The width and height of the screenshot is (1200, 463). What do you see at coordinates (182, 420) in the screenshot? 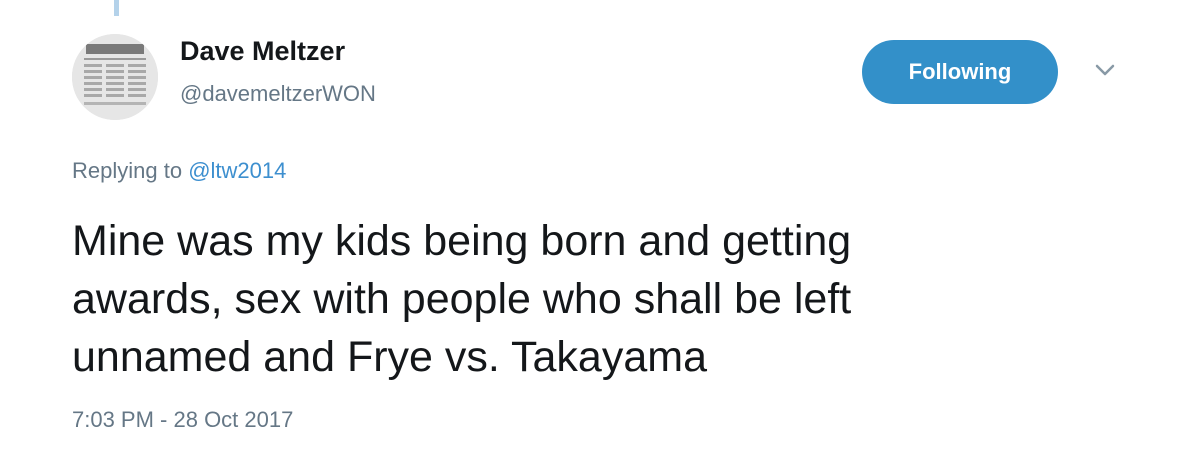
I see `tweet-timestamp: 7:03 PM - 28 Oct 2017` at bounding box center [182, 420].